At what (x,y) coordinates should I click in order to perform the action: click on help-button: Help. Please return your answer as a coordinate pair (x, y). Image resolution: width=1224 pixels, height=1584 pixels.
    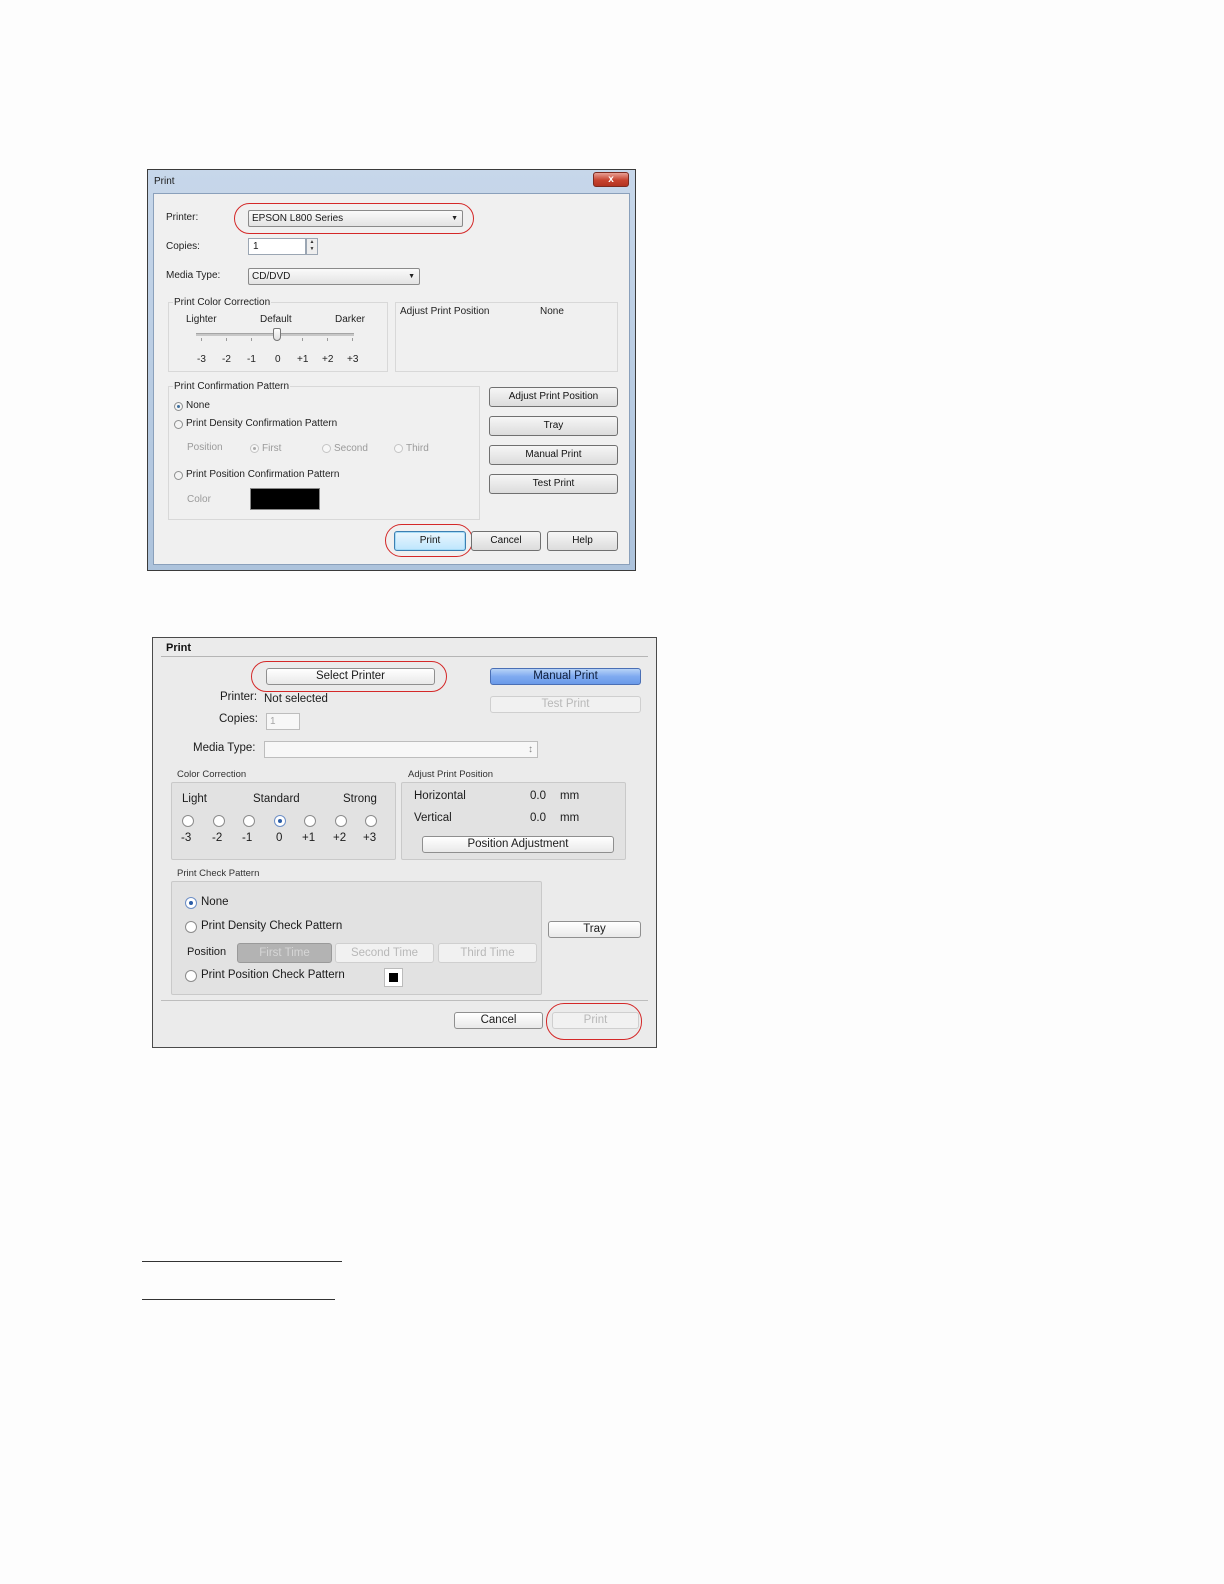
    Looking at the image, I should click on (582, 541).